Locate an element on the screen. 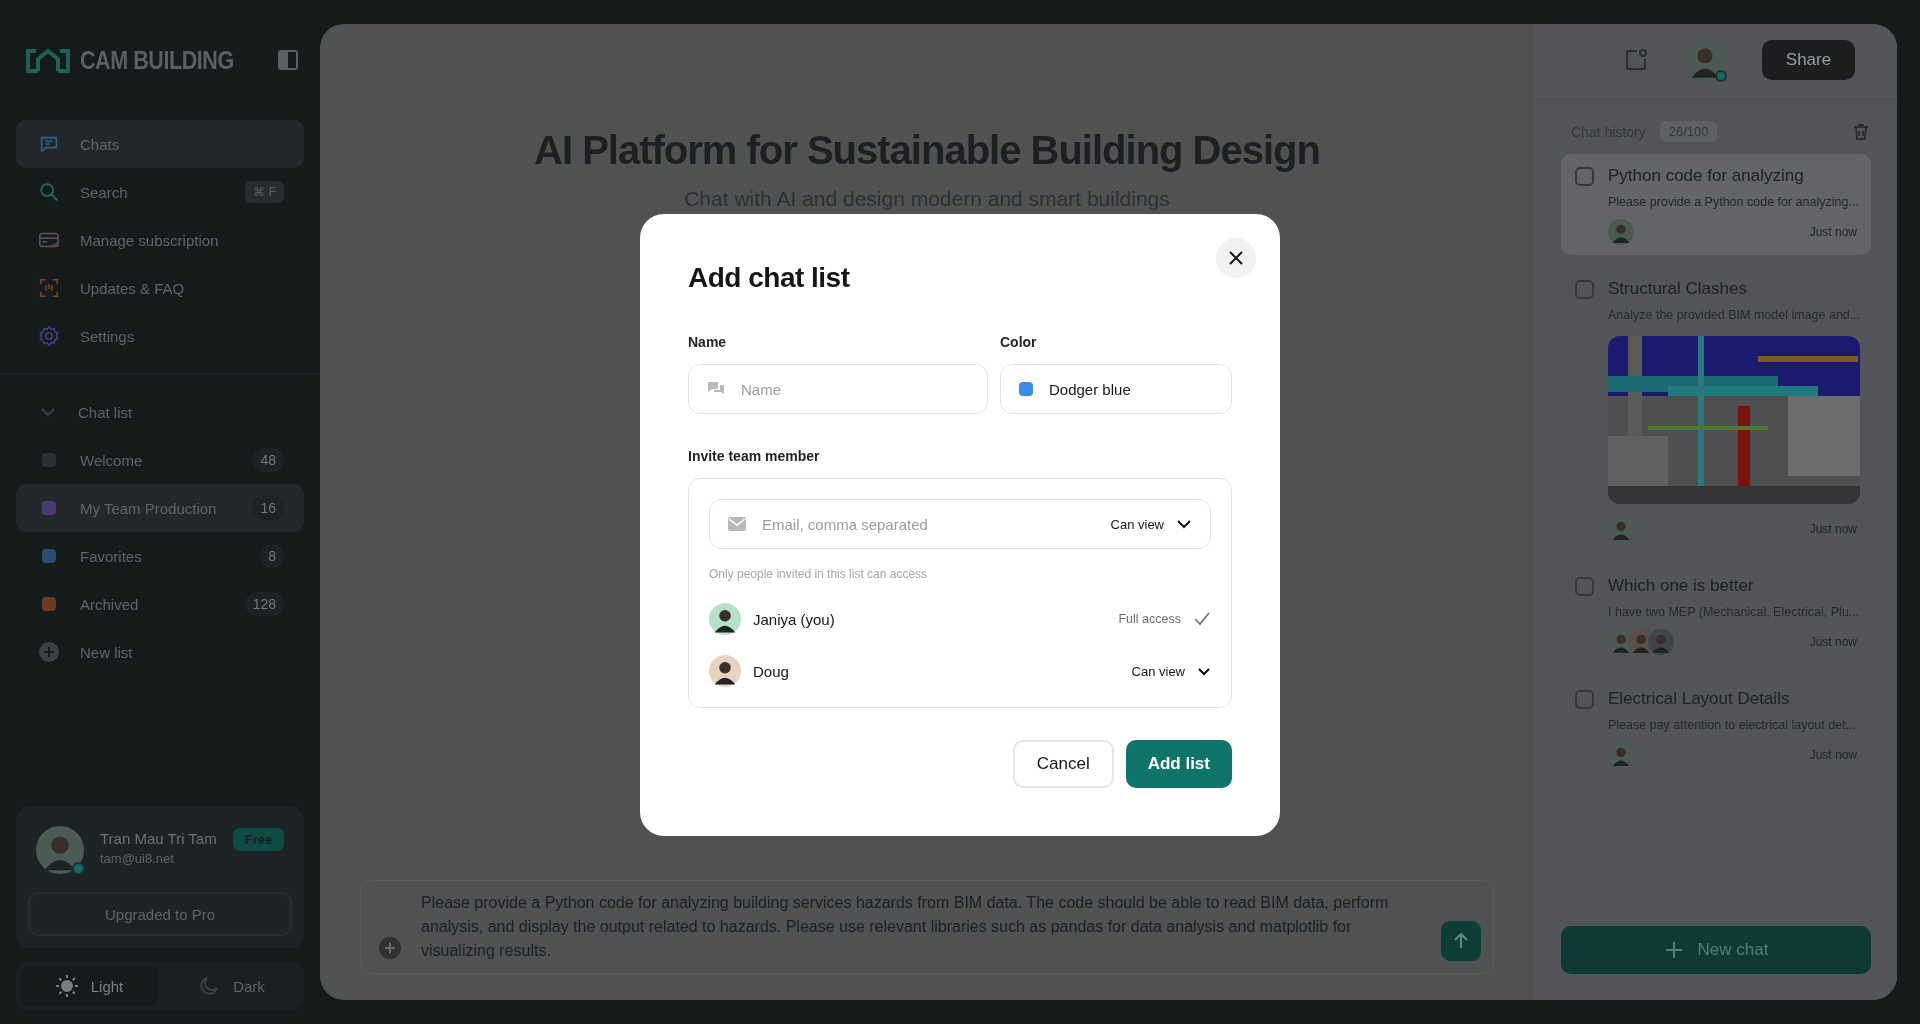 This screenshot has width=1920, height=1024. nav-item: Updates & FAQ is located at coordinates (160, 288).